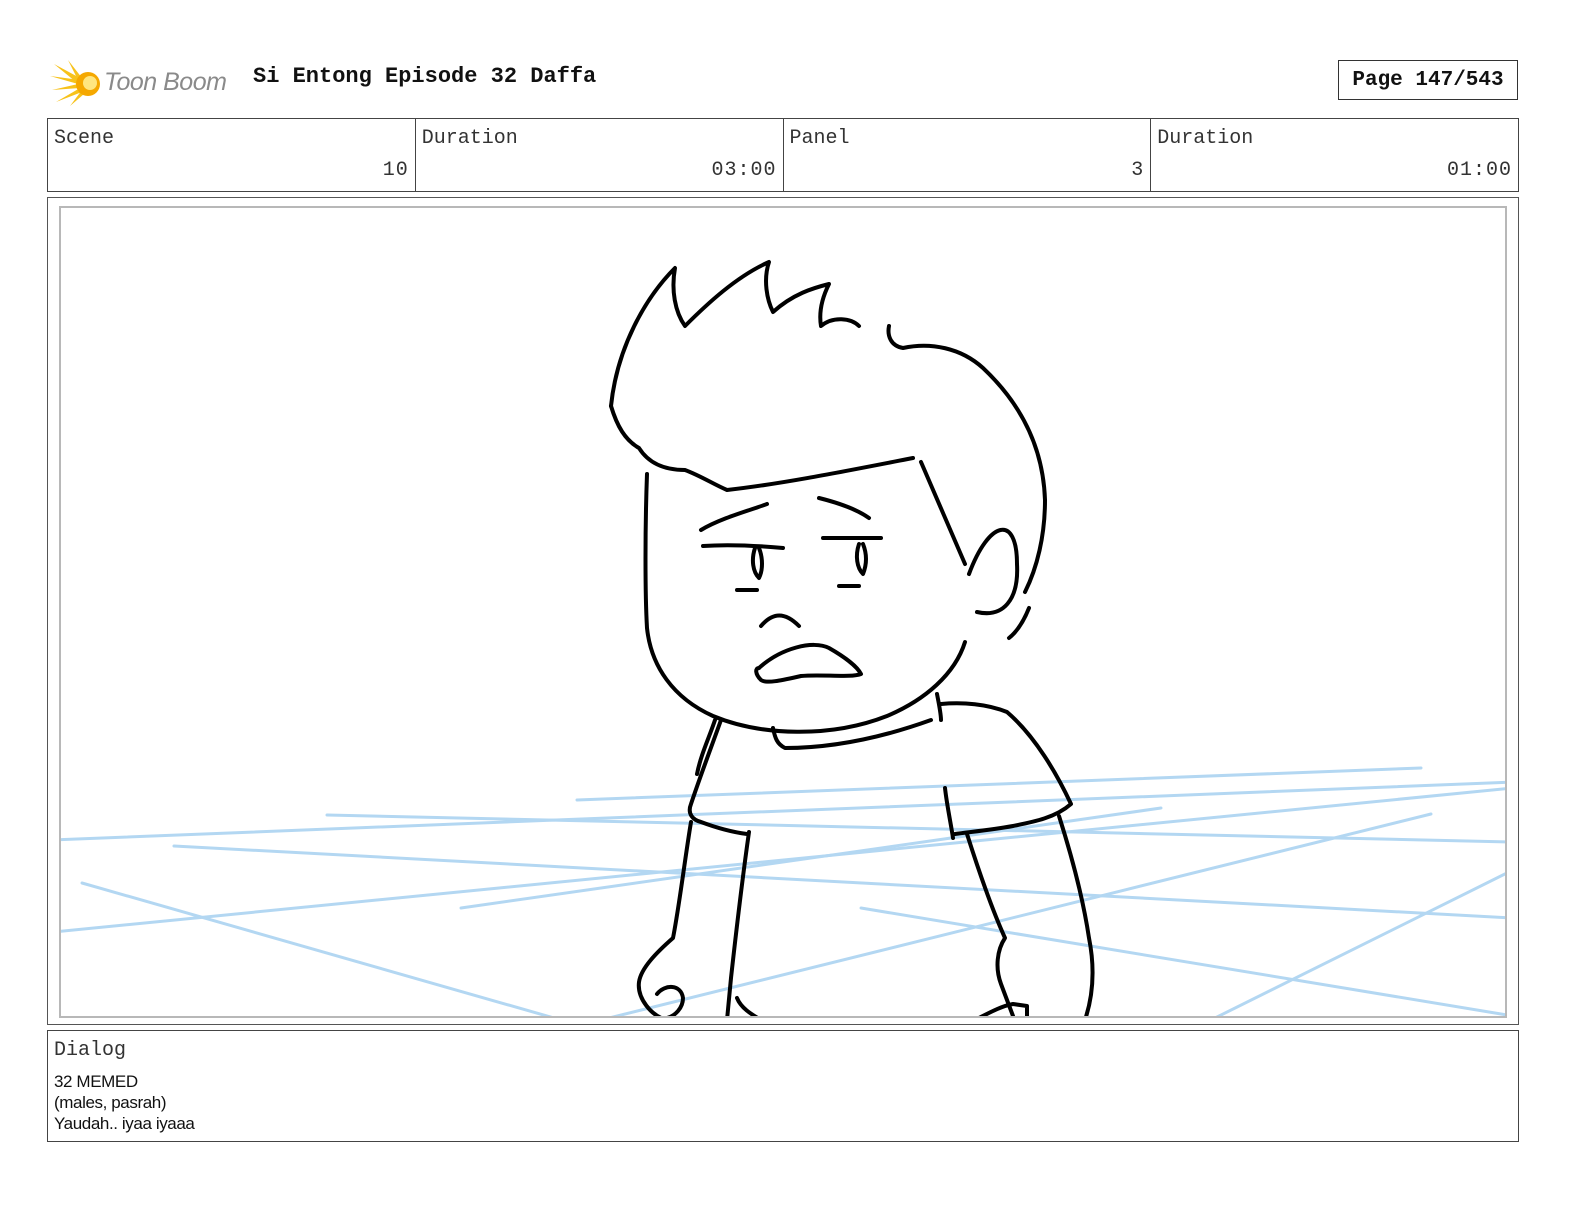  What do you see at coordinates (84, 138) in the screenshot?
I see `scene-label: Scene` at bounding box center [84, 138].